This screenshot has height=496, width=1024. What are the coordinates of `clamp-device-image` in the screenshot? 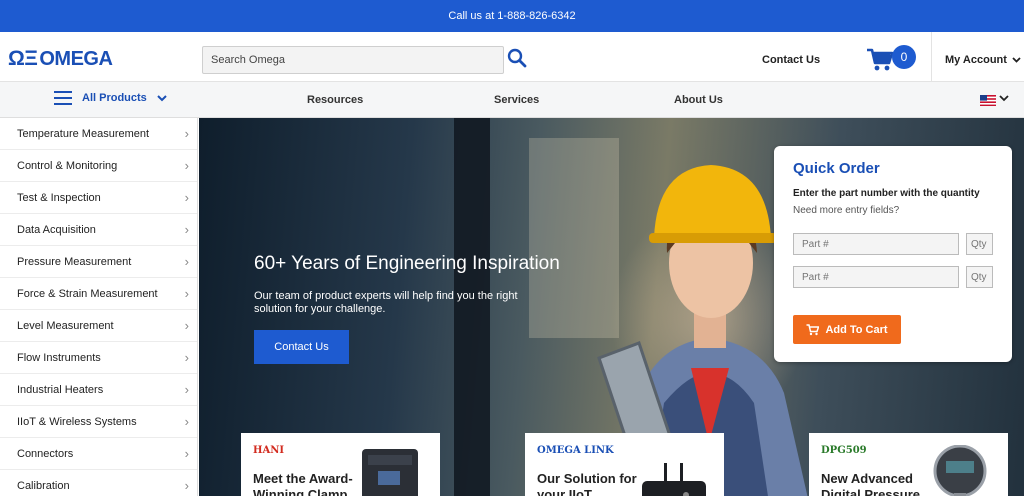 It's located at (390, 472).